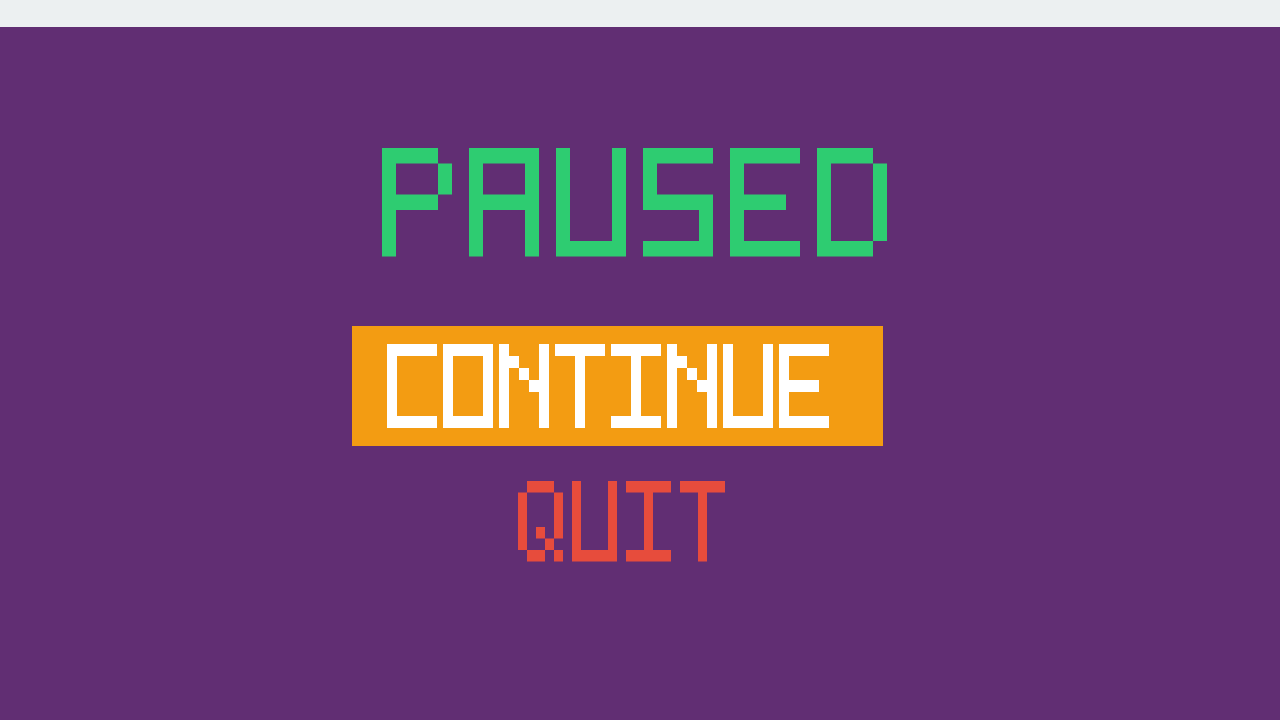 This screenshot has height=720, width=1280. I want to click on continue-button: CONTINUE, so click(617, 386).